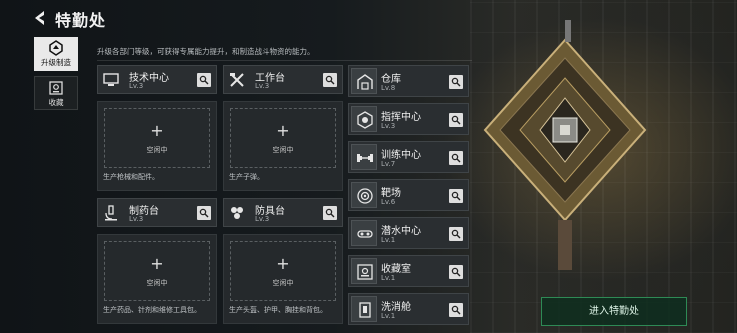  I want to click on command-icon, so click(365, 120).